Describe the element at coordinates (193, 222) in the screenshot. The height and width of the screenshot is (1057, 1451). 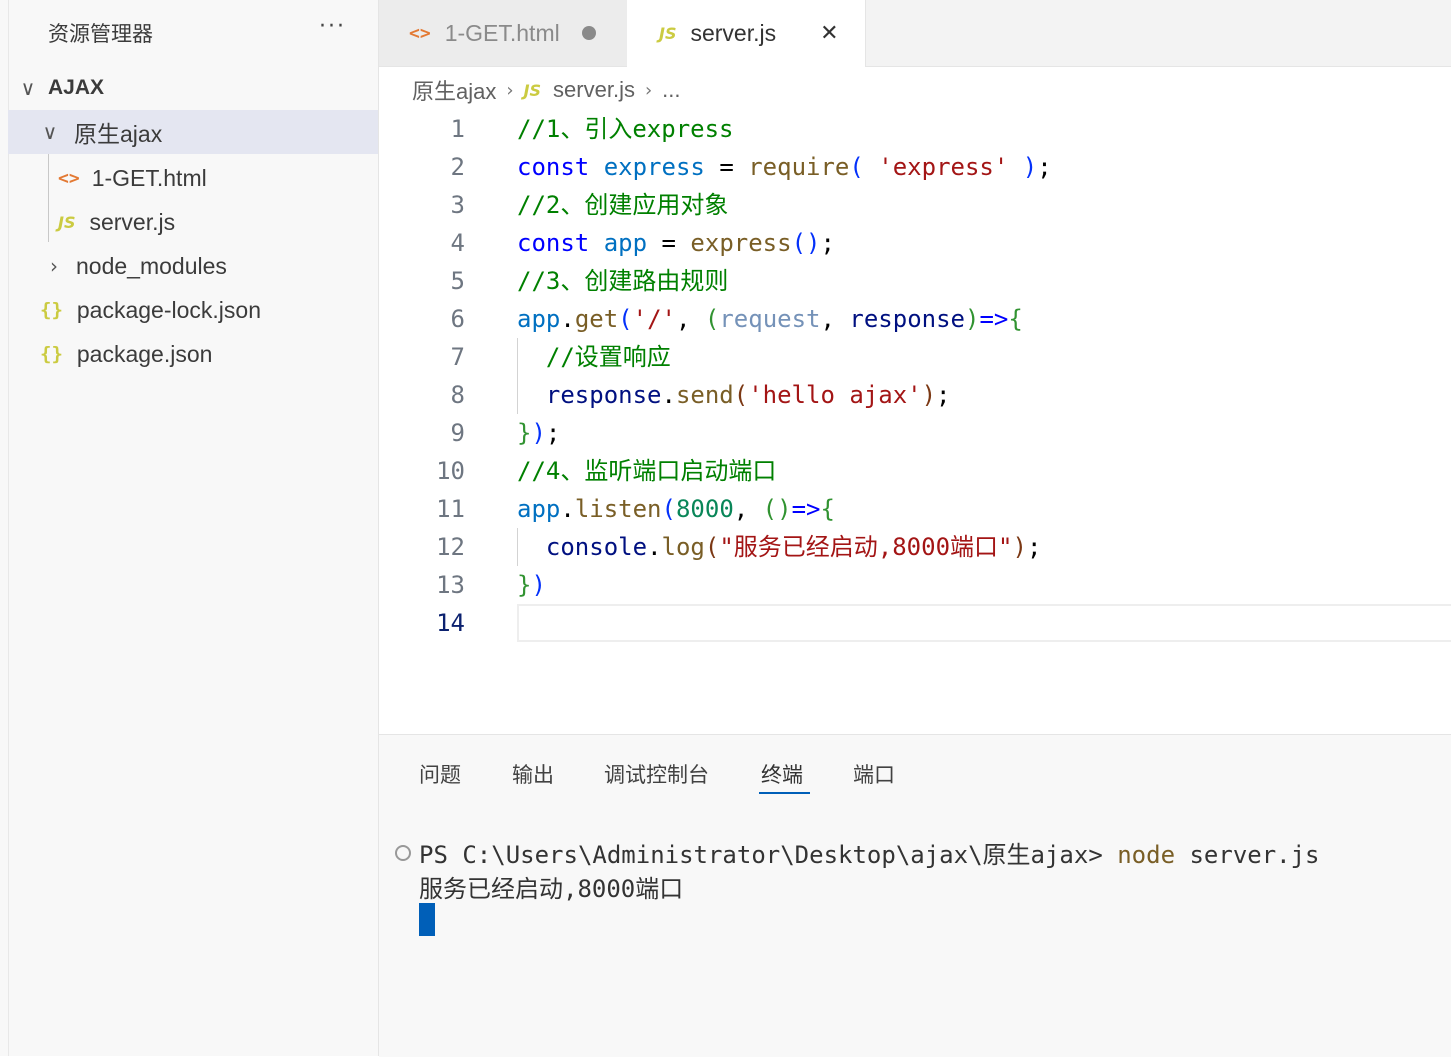
I see `tree-item-server-js: JS server.js` at that location.